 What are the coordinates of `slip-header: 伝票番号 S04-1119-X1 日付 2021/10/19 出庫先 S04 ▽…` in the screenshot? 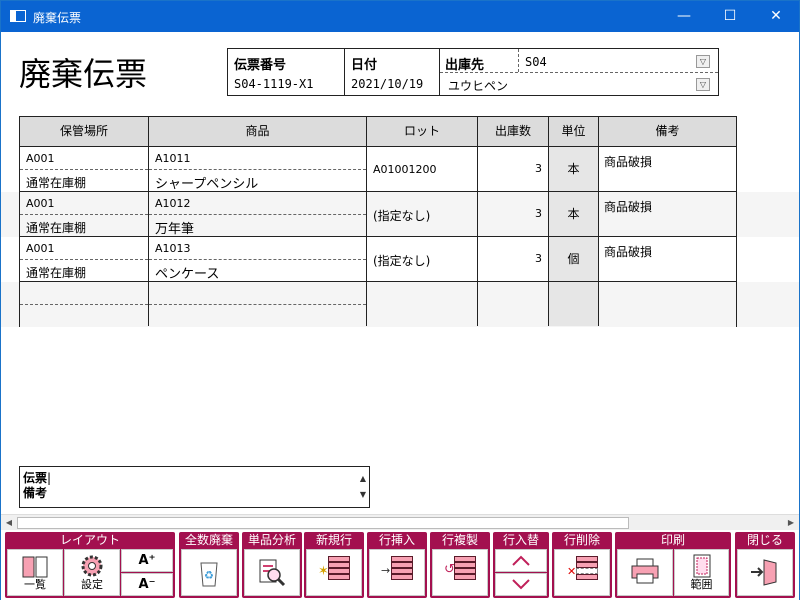 It's located at (473, 72).